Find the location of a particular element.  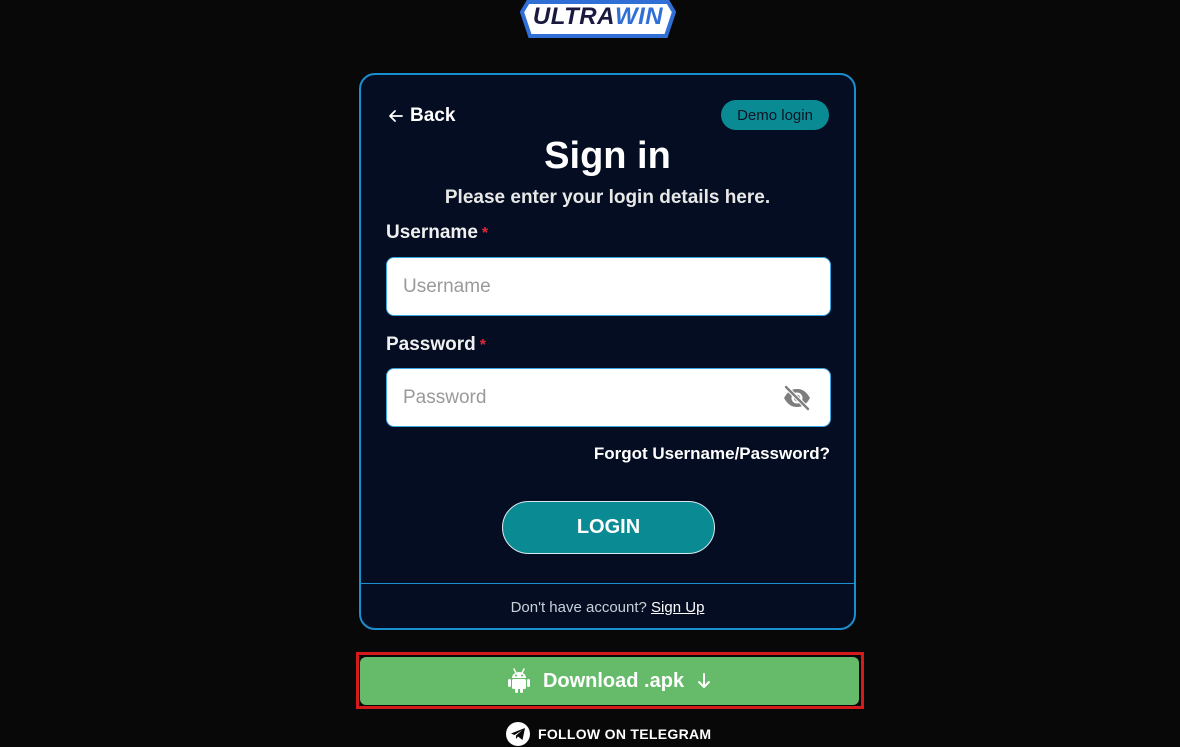

follow-telegram-link: FOLLOW ON TELEGRAM is located at coordinates (608, 734).